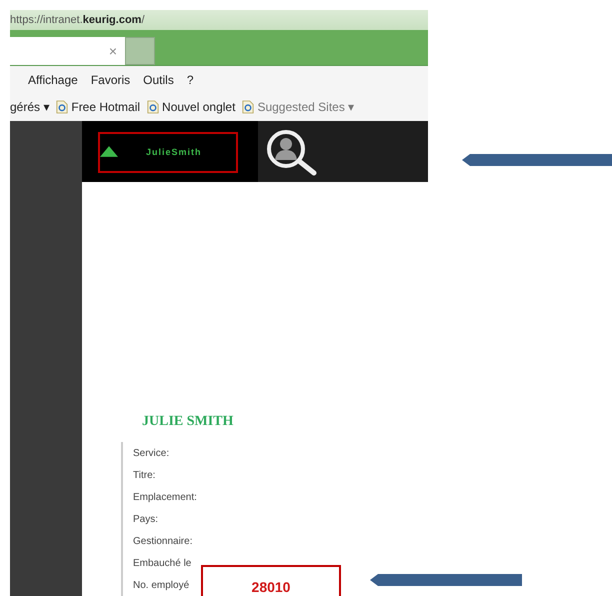  What do you see at coordinates (145, 519) in the screenshot?
I see `field-label: Pays:` at bounding box center [145, 519].